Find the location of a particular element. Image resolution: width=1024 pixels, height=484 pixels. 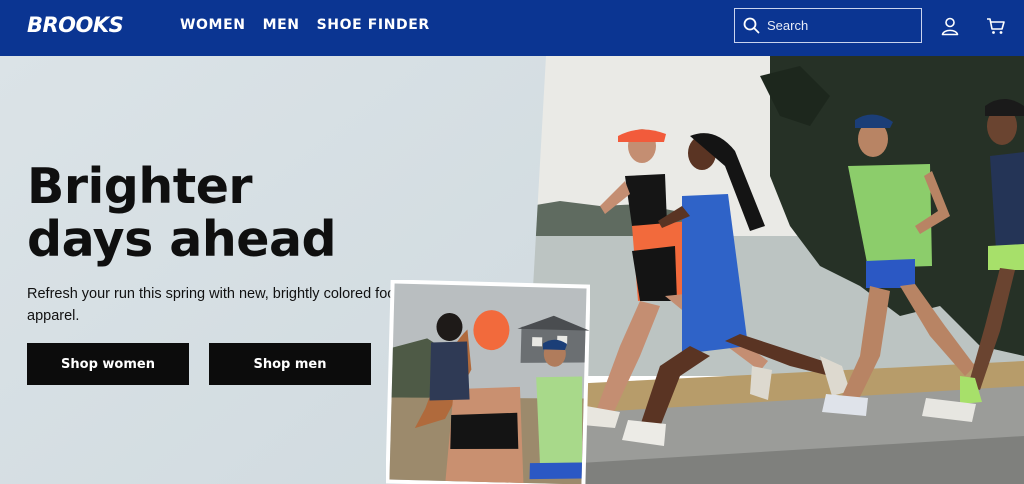

search-input is located at coordinates (842, 25).